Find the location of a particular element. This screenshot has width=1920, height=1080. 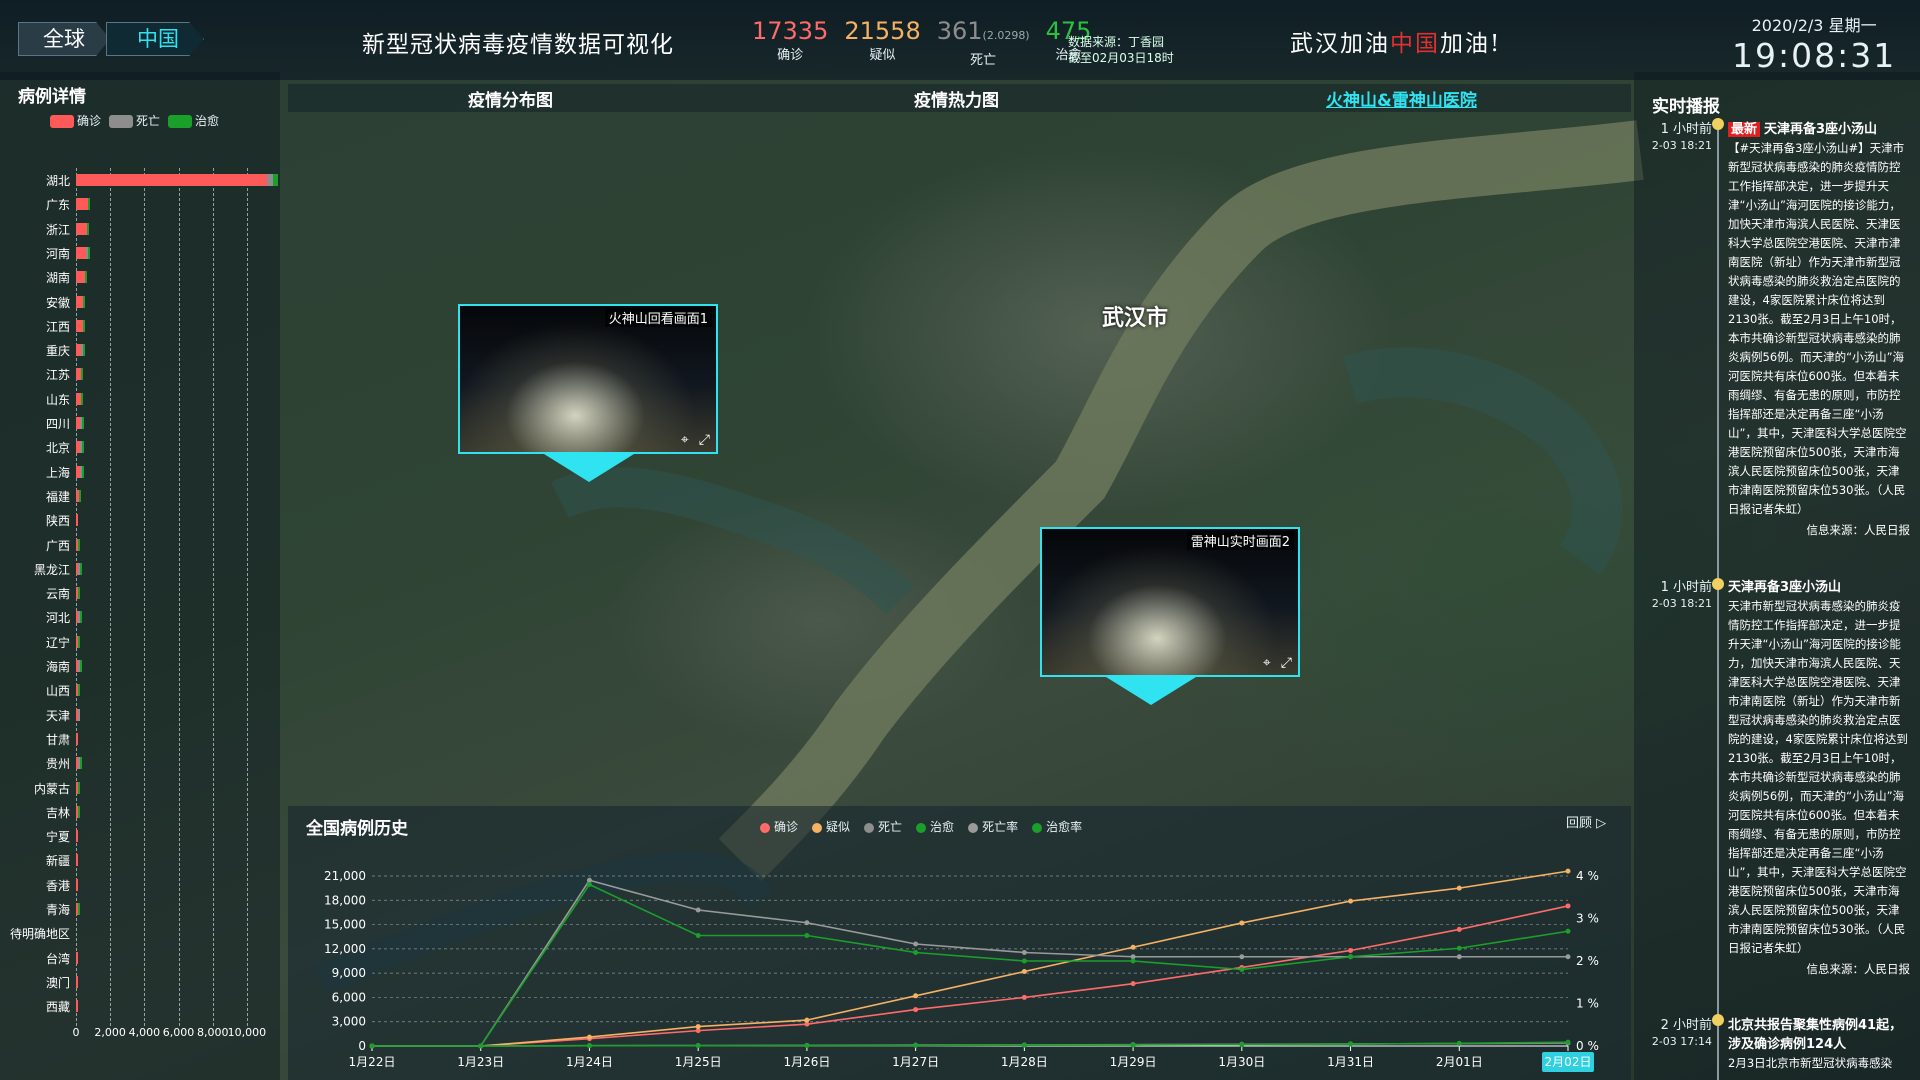

legend-dead: 死亡 is located at coordinates (134, 120).